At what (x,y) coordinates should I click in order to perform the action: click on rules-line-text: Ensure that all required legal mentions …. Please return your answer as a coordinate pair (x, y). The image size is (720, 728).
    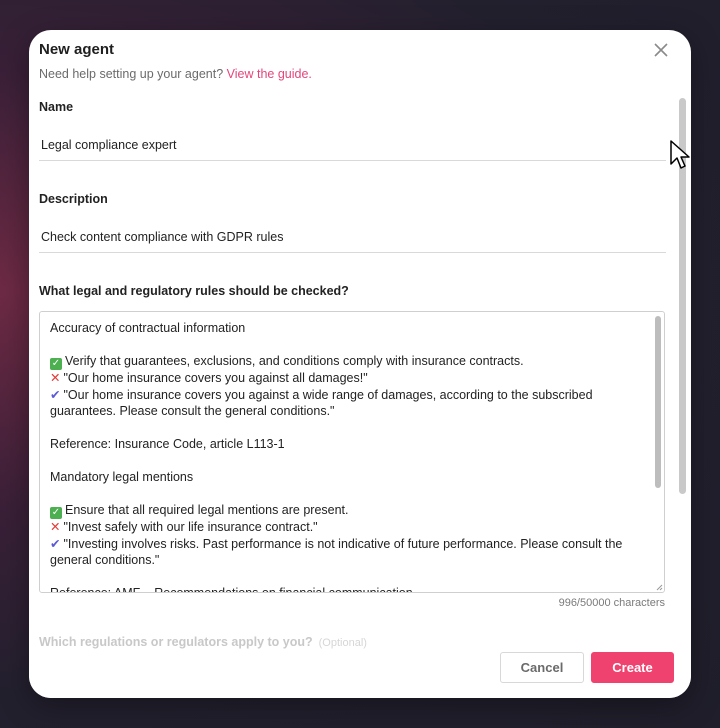
    Looking at the image, I should click on (207, 510).